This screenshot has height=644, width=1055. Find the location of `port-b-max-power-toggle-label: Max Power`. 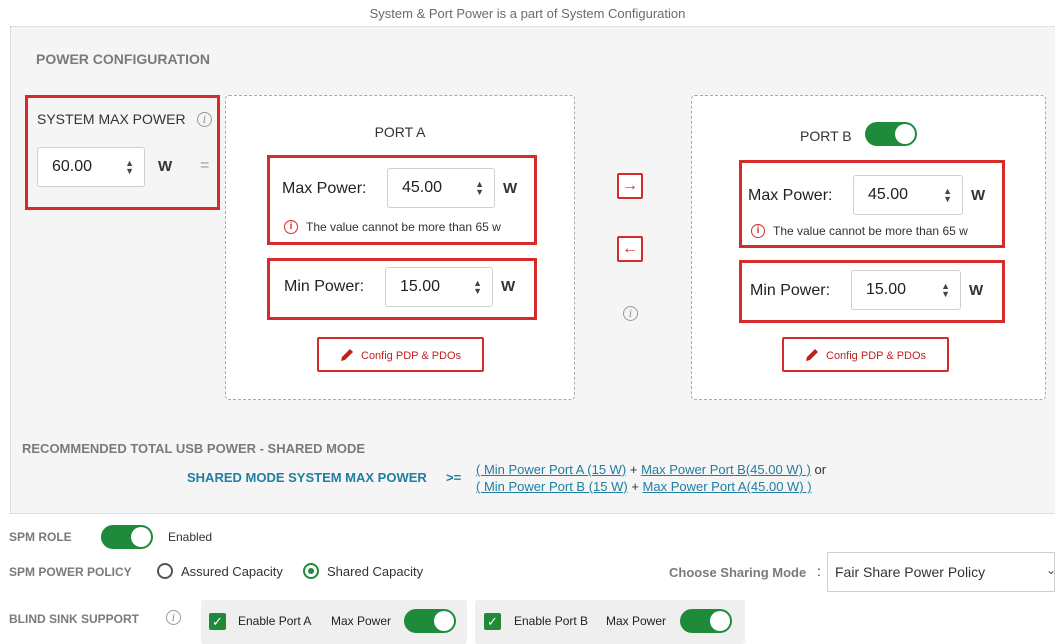

port-b-max-power-toggle-label: Max Power is located at coordinates (636, 621).